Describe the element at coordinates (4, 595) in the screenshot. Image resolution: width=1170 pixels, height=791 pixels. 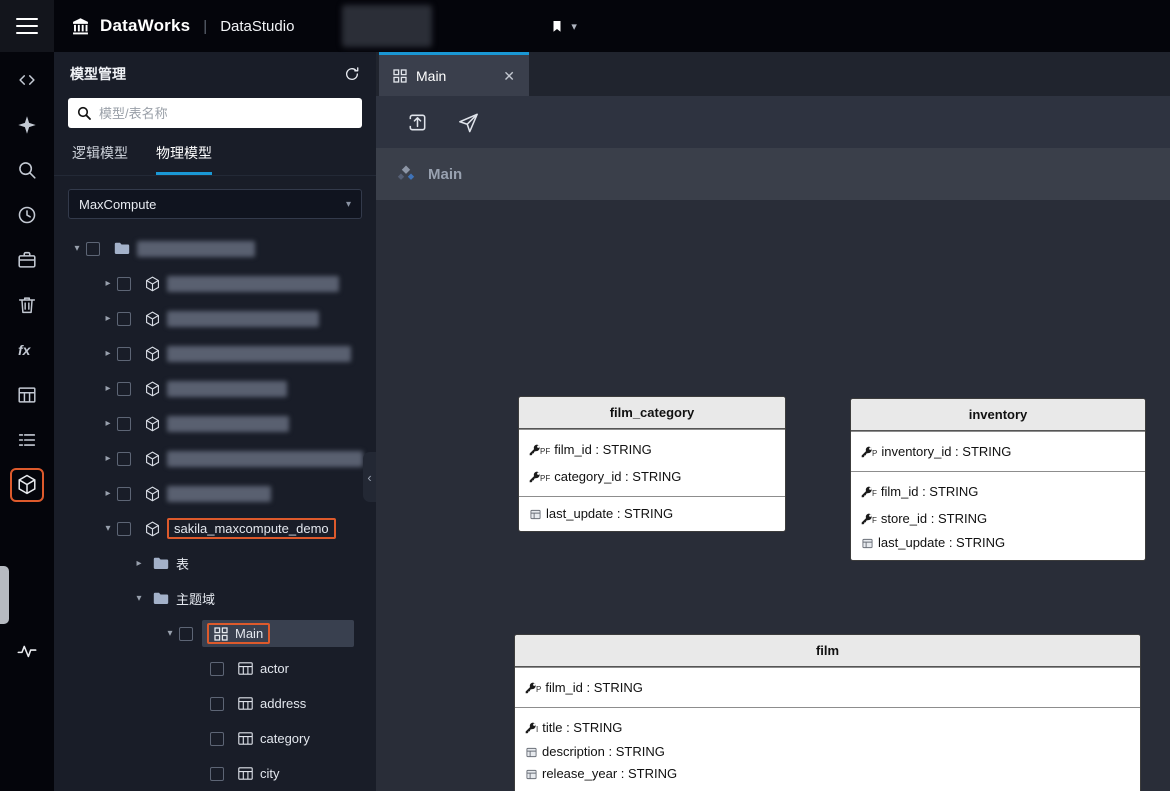
I see `edge-drag-handle` at that location.